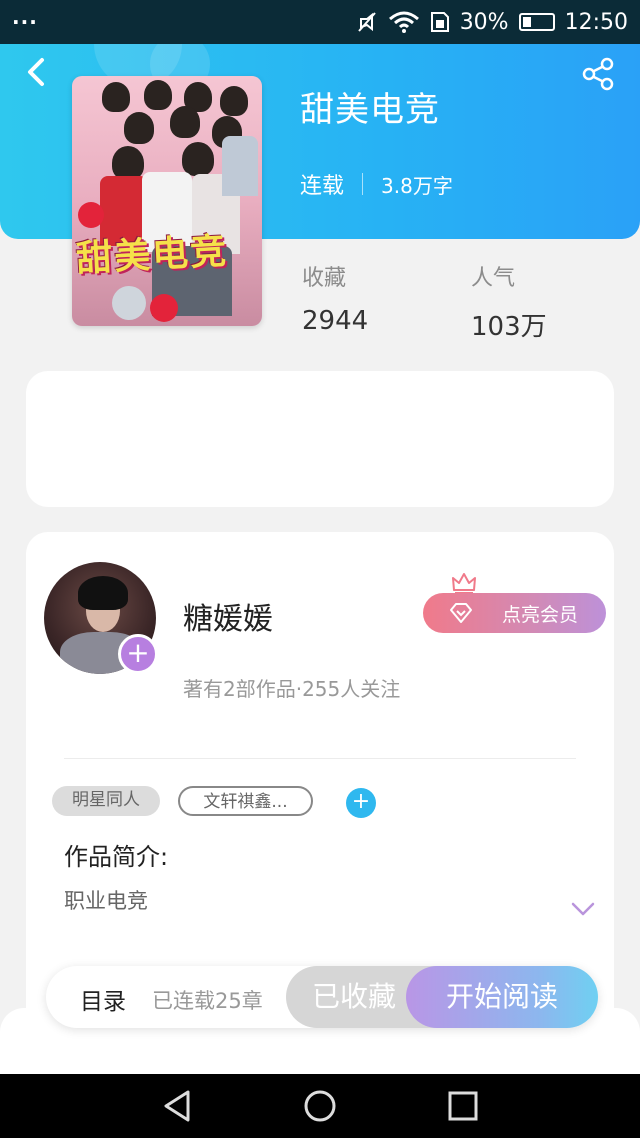 Image resolution: width=640 pixels, height=1138 pixels. I want to click on stat-label: 收藏, so click(324, 278).